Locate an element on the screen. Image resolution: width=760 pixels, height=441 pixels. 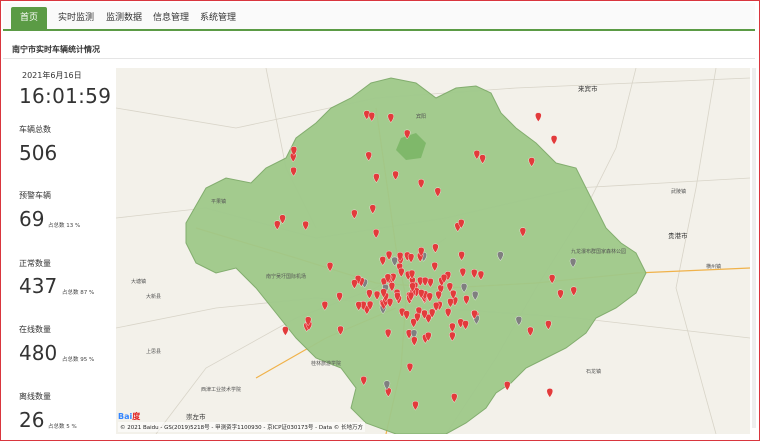
online-vehicles-label: 在线数量 is located at coordinates (35, 329).